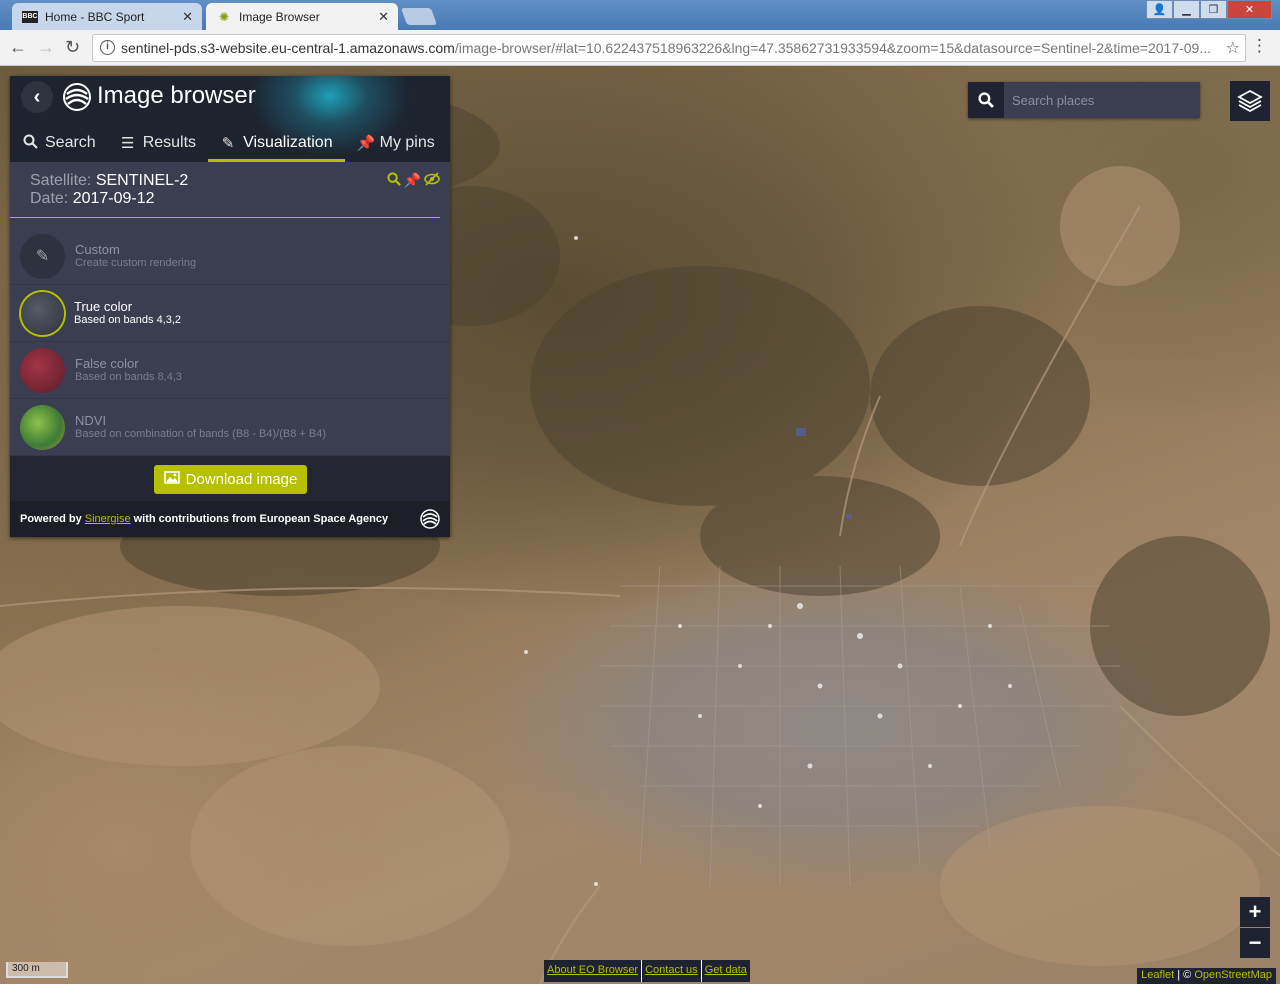  What do you see at coordinates (279, 16) in the screenshot?
I see `tab-title: Image Browser` at bounding box center [279, 16].